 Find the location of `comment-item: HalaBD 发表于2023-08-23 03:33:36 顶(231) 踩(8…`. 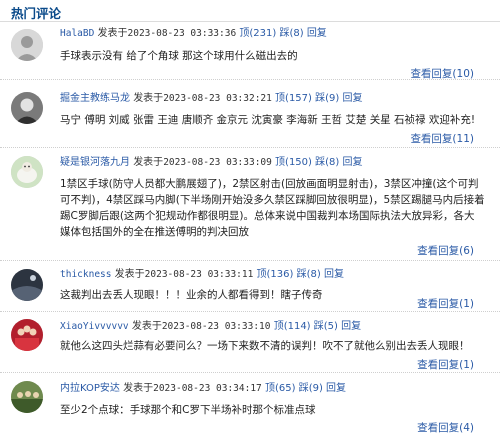

comment-item: HalaBD 发表于2023-08-23 03:33:36 顶(231) 踩(8… is located at coordinates (250, 51).